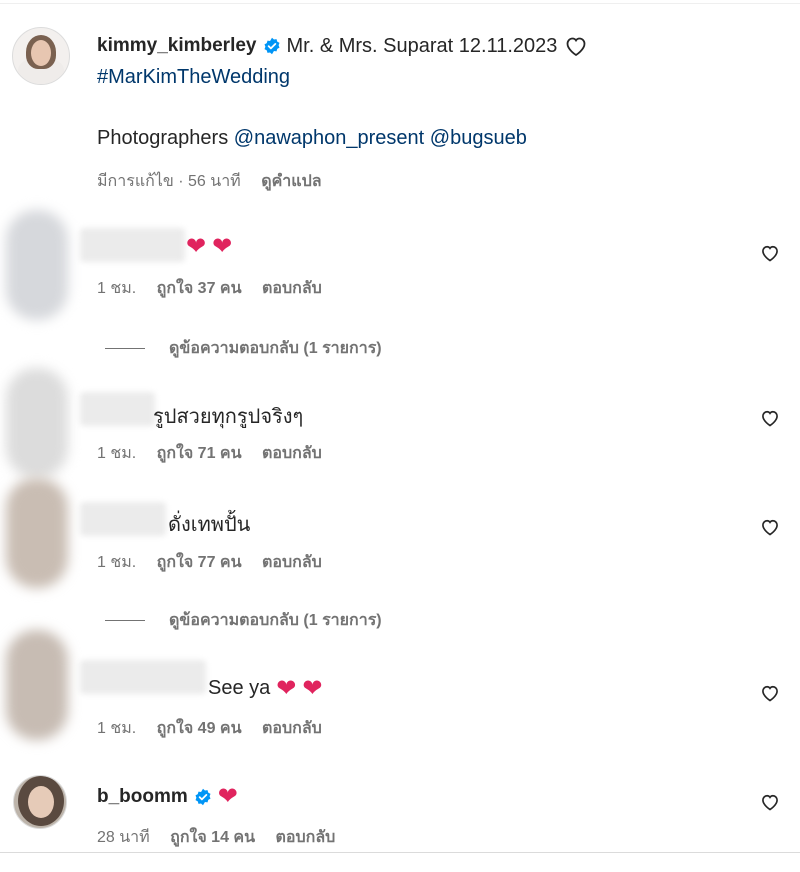  Describe the element at coordinates (123, 837) in the screenshot. I see `comment-time: 28 นาที` at that location.